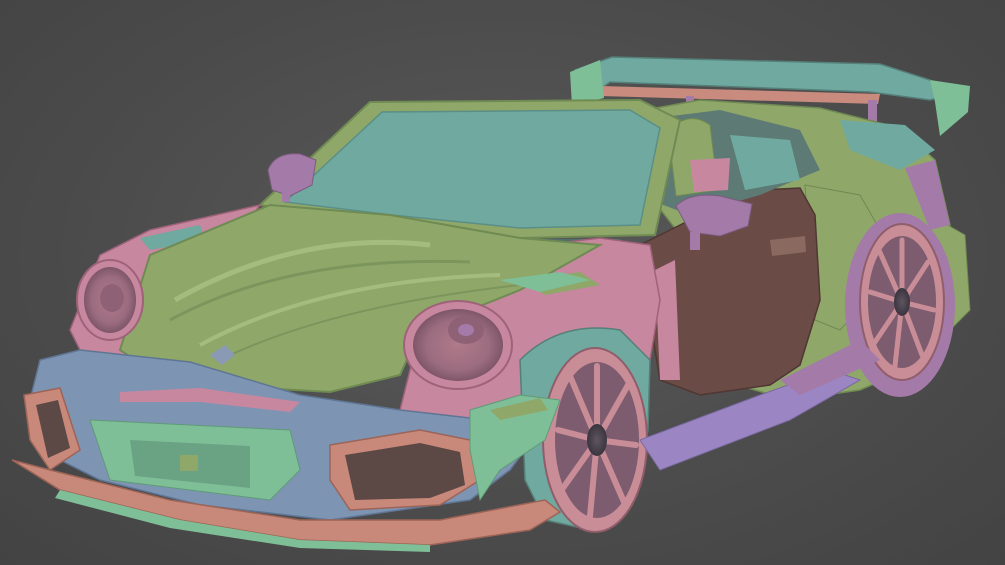 The height and width of the screenshot is (565, 1005). I want to click on headlight-left, so click(110, 300).